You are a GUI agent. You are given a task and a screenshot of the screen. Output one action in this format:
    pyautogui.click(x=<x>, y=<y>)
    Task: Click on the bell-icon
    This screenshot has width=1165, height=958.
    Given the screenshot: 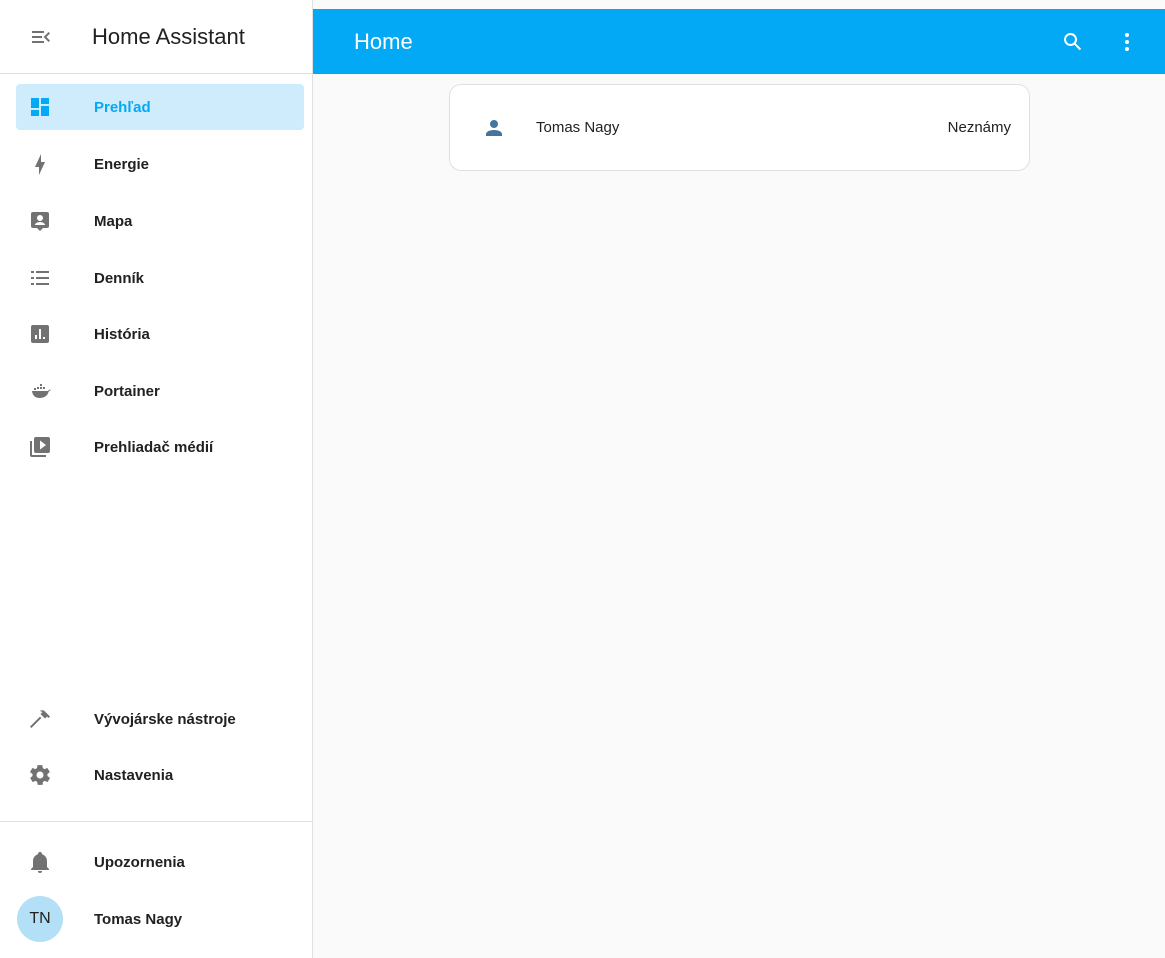 What is the action you would take?
    pyautogui.click(x=40, y=862)
    